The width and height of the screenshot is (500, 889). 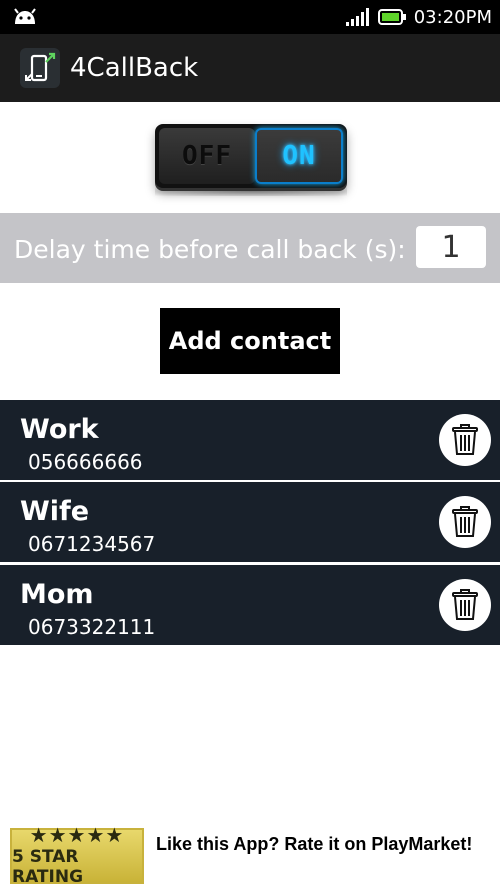 I want to click on app-icon, so click(x=40, y=68).